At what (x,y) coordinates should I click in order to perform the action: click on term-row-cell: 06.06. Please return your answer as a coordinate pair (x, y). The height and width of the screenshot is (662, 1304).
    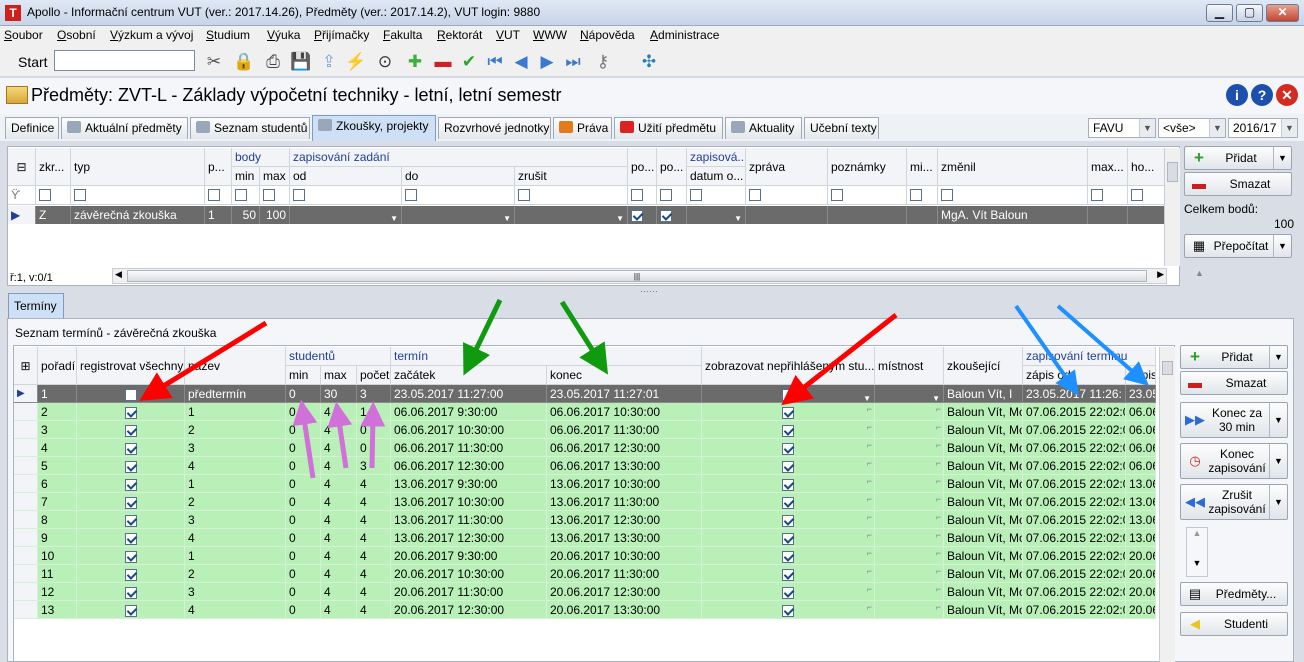
    Looking at the image, I should click on (1141, 448).